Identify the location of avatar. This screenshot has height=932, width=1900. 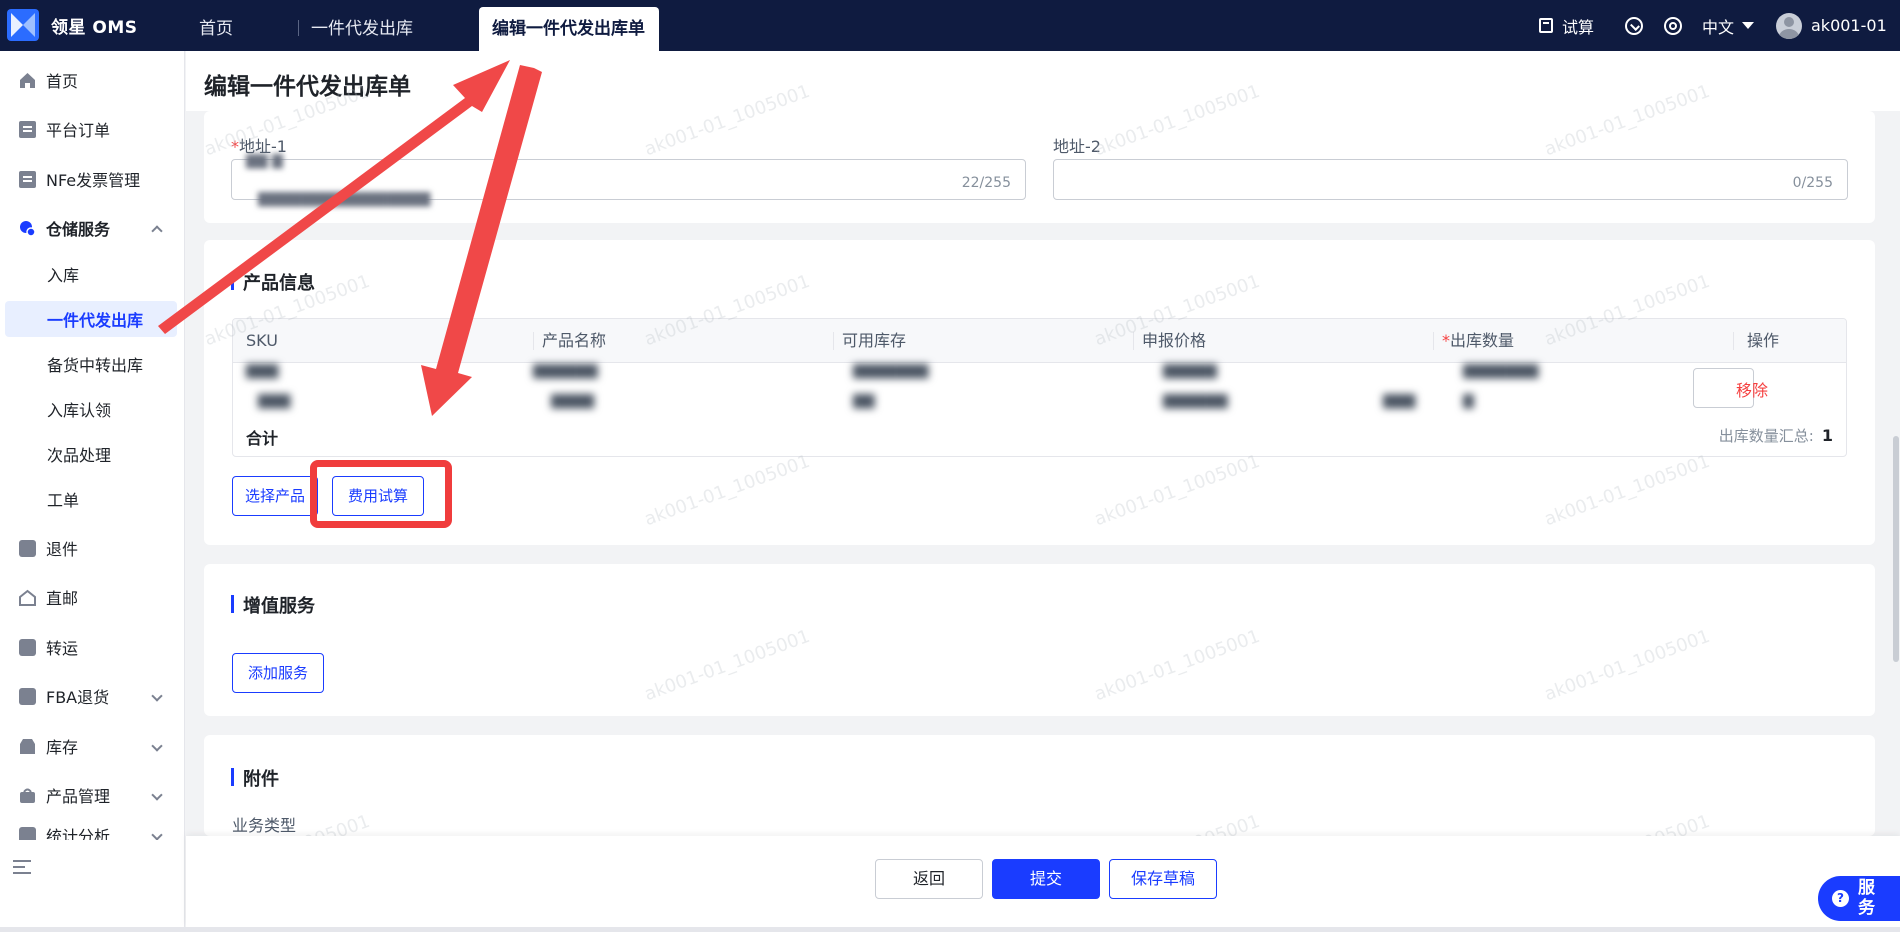
(1789, 25).